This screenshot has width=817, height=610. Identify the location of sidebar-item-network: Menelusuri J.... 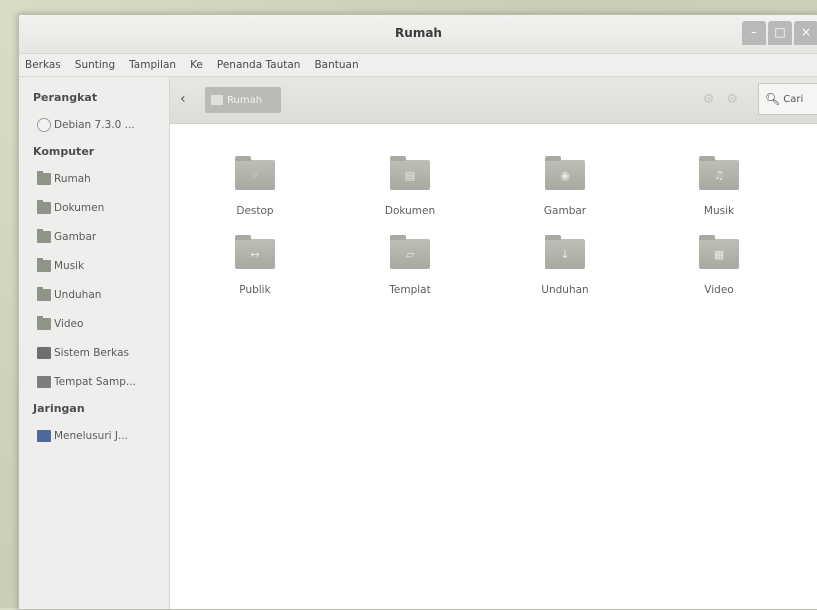
(94, 435).